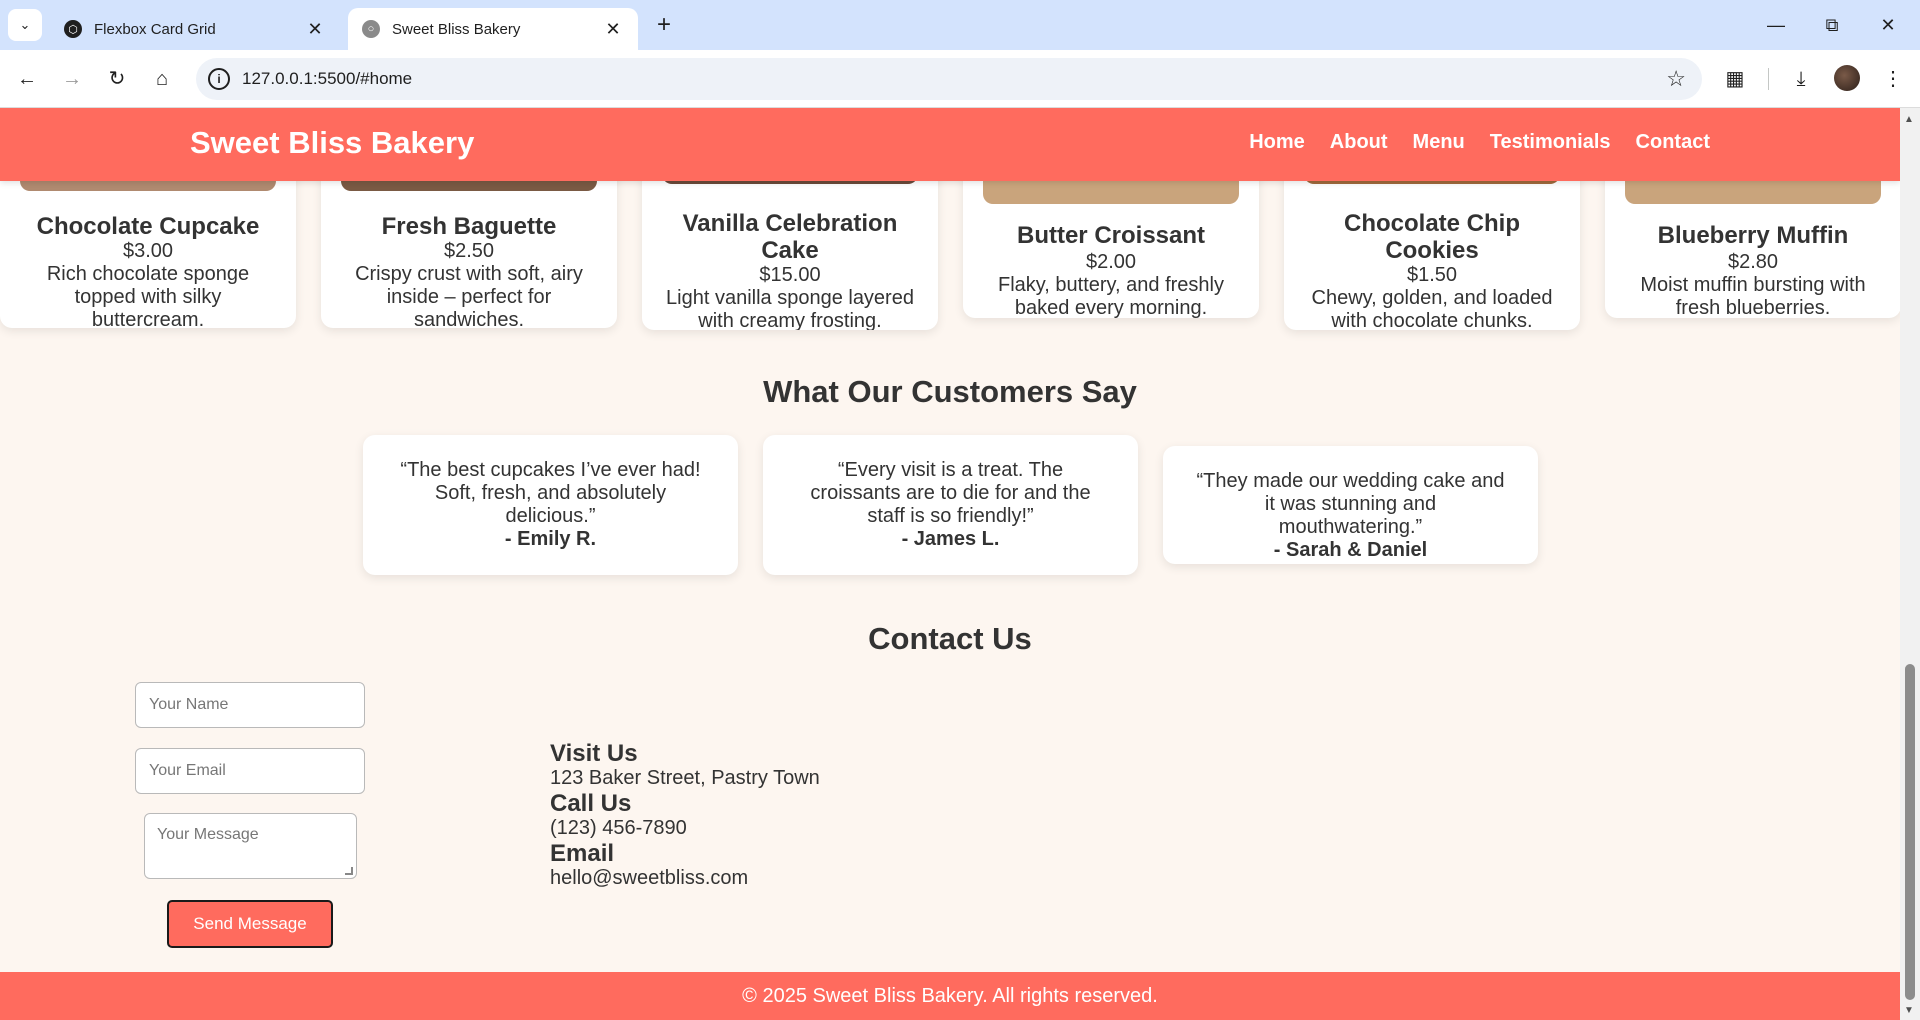 The image size is (1920, 1020). I want to click on visit-label: Visit Us, so click(594, 753).